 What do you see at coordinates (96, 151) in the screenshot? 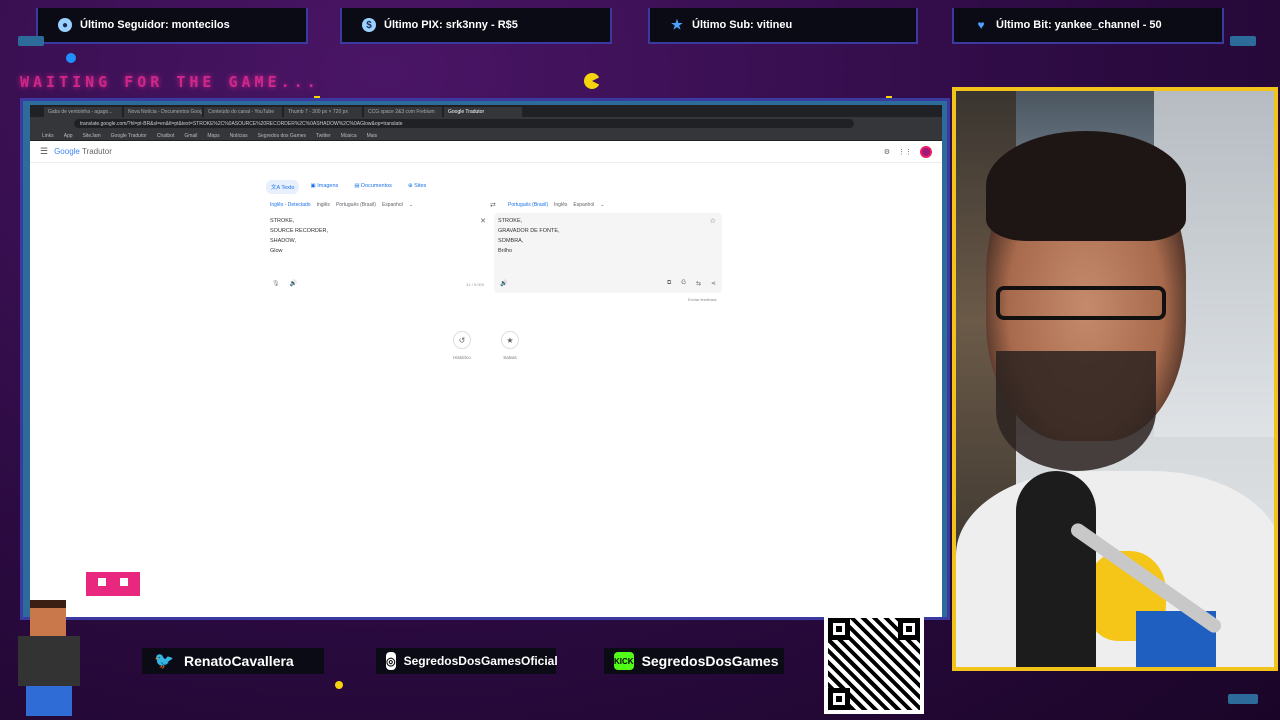
I see `logo-product: Tradutor` at bounding box center [96, 151].